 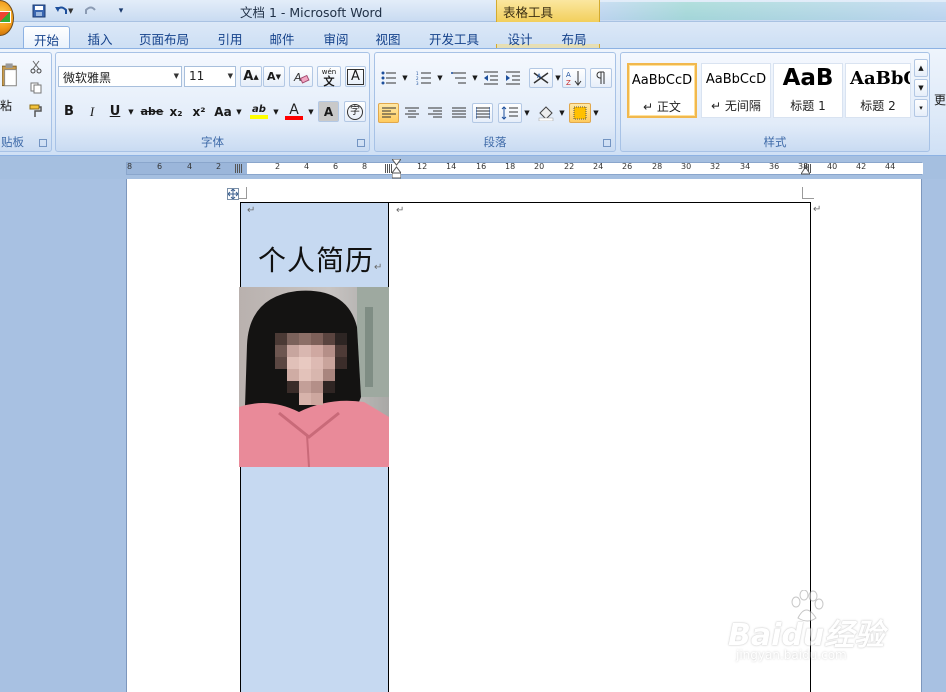 I want to click on clear-formatting-button: A, so click(x=301, y=76).